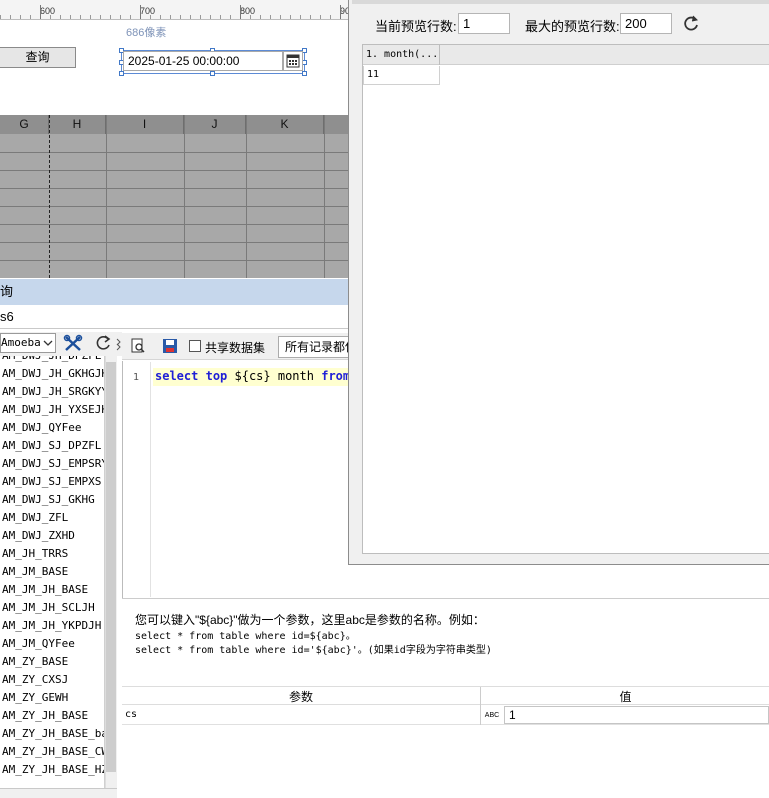 Image resolution: width=769 pixels, height=798 pixels. I want to click on table-list-item: AM_DWJ_ZXHD, so click(52, 536).